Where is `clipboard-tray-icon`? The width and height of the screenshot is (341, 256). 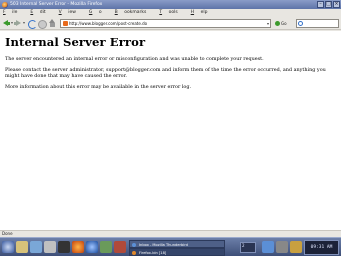
clipboard-tray-icon is located at coordinates (296, 247).